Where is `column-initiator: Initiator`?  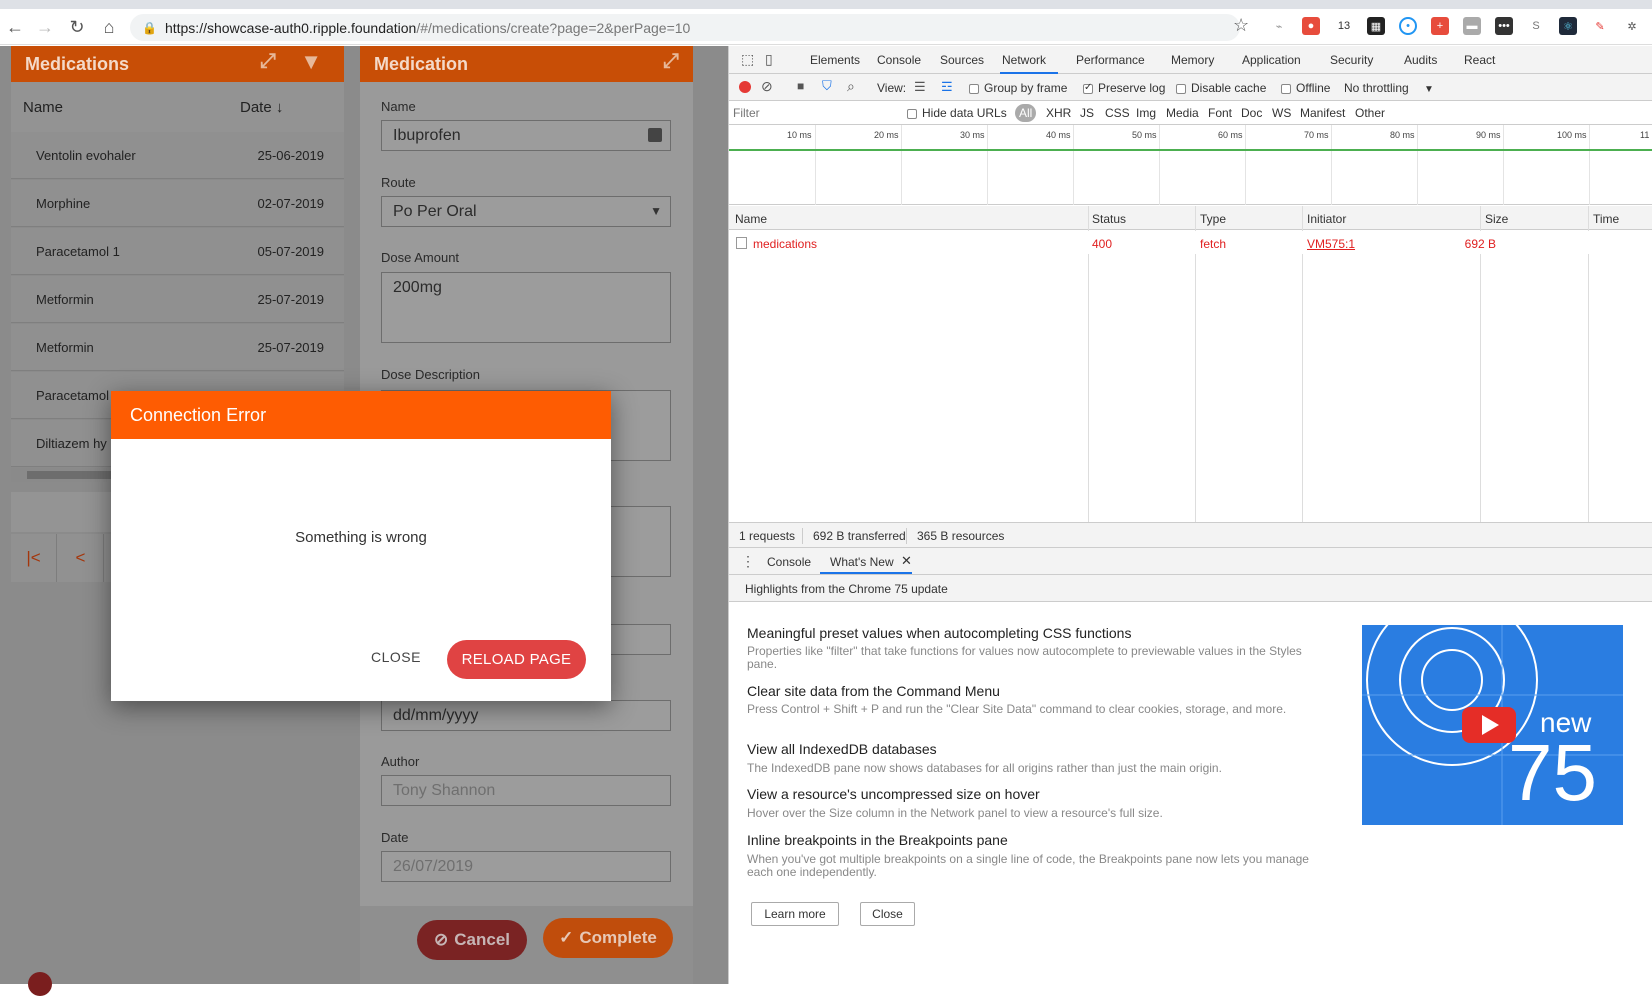
column-initiator: Initiator is located at coordinates (1326, 219).